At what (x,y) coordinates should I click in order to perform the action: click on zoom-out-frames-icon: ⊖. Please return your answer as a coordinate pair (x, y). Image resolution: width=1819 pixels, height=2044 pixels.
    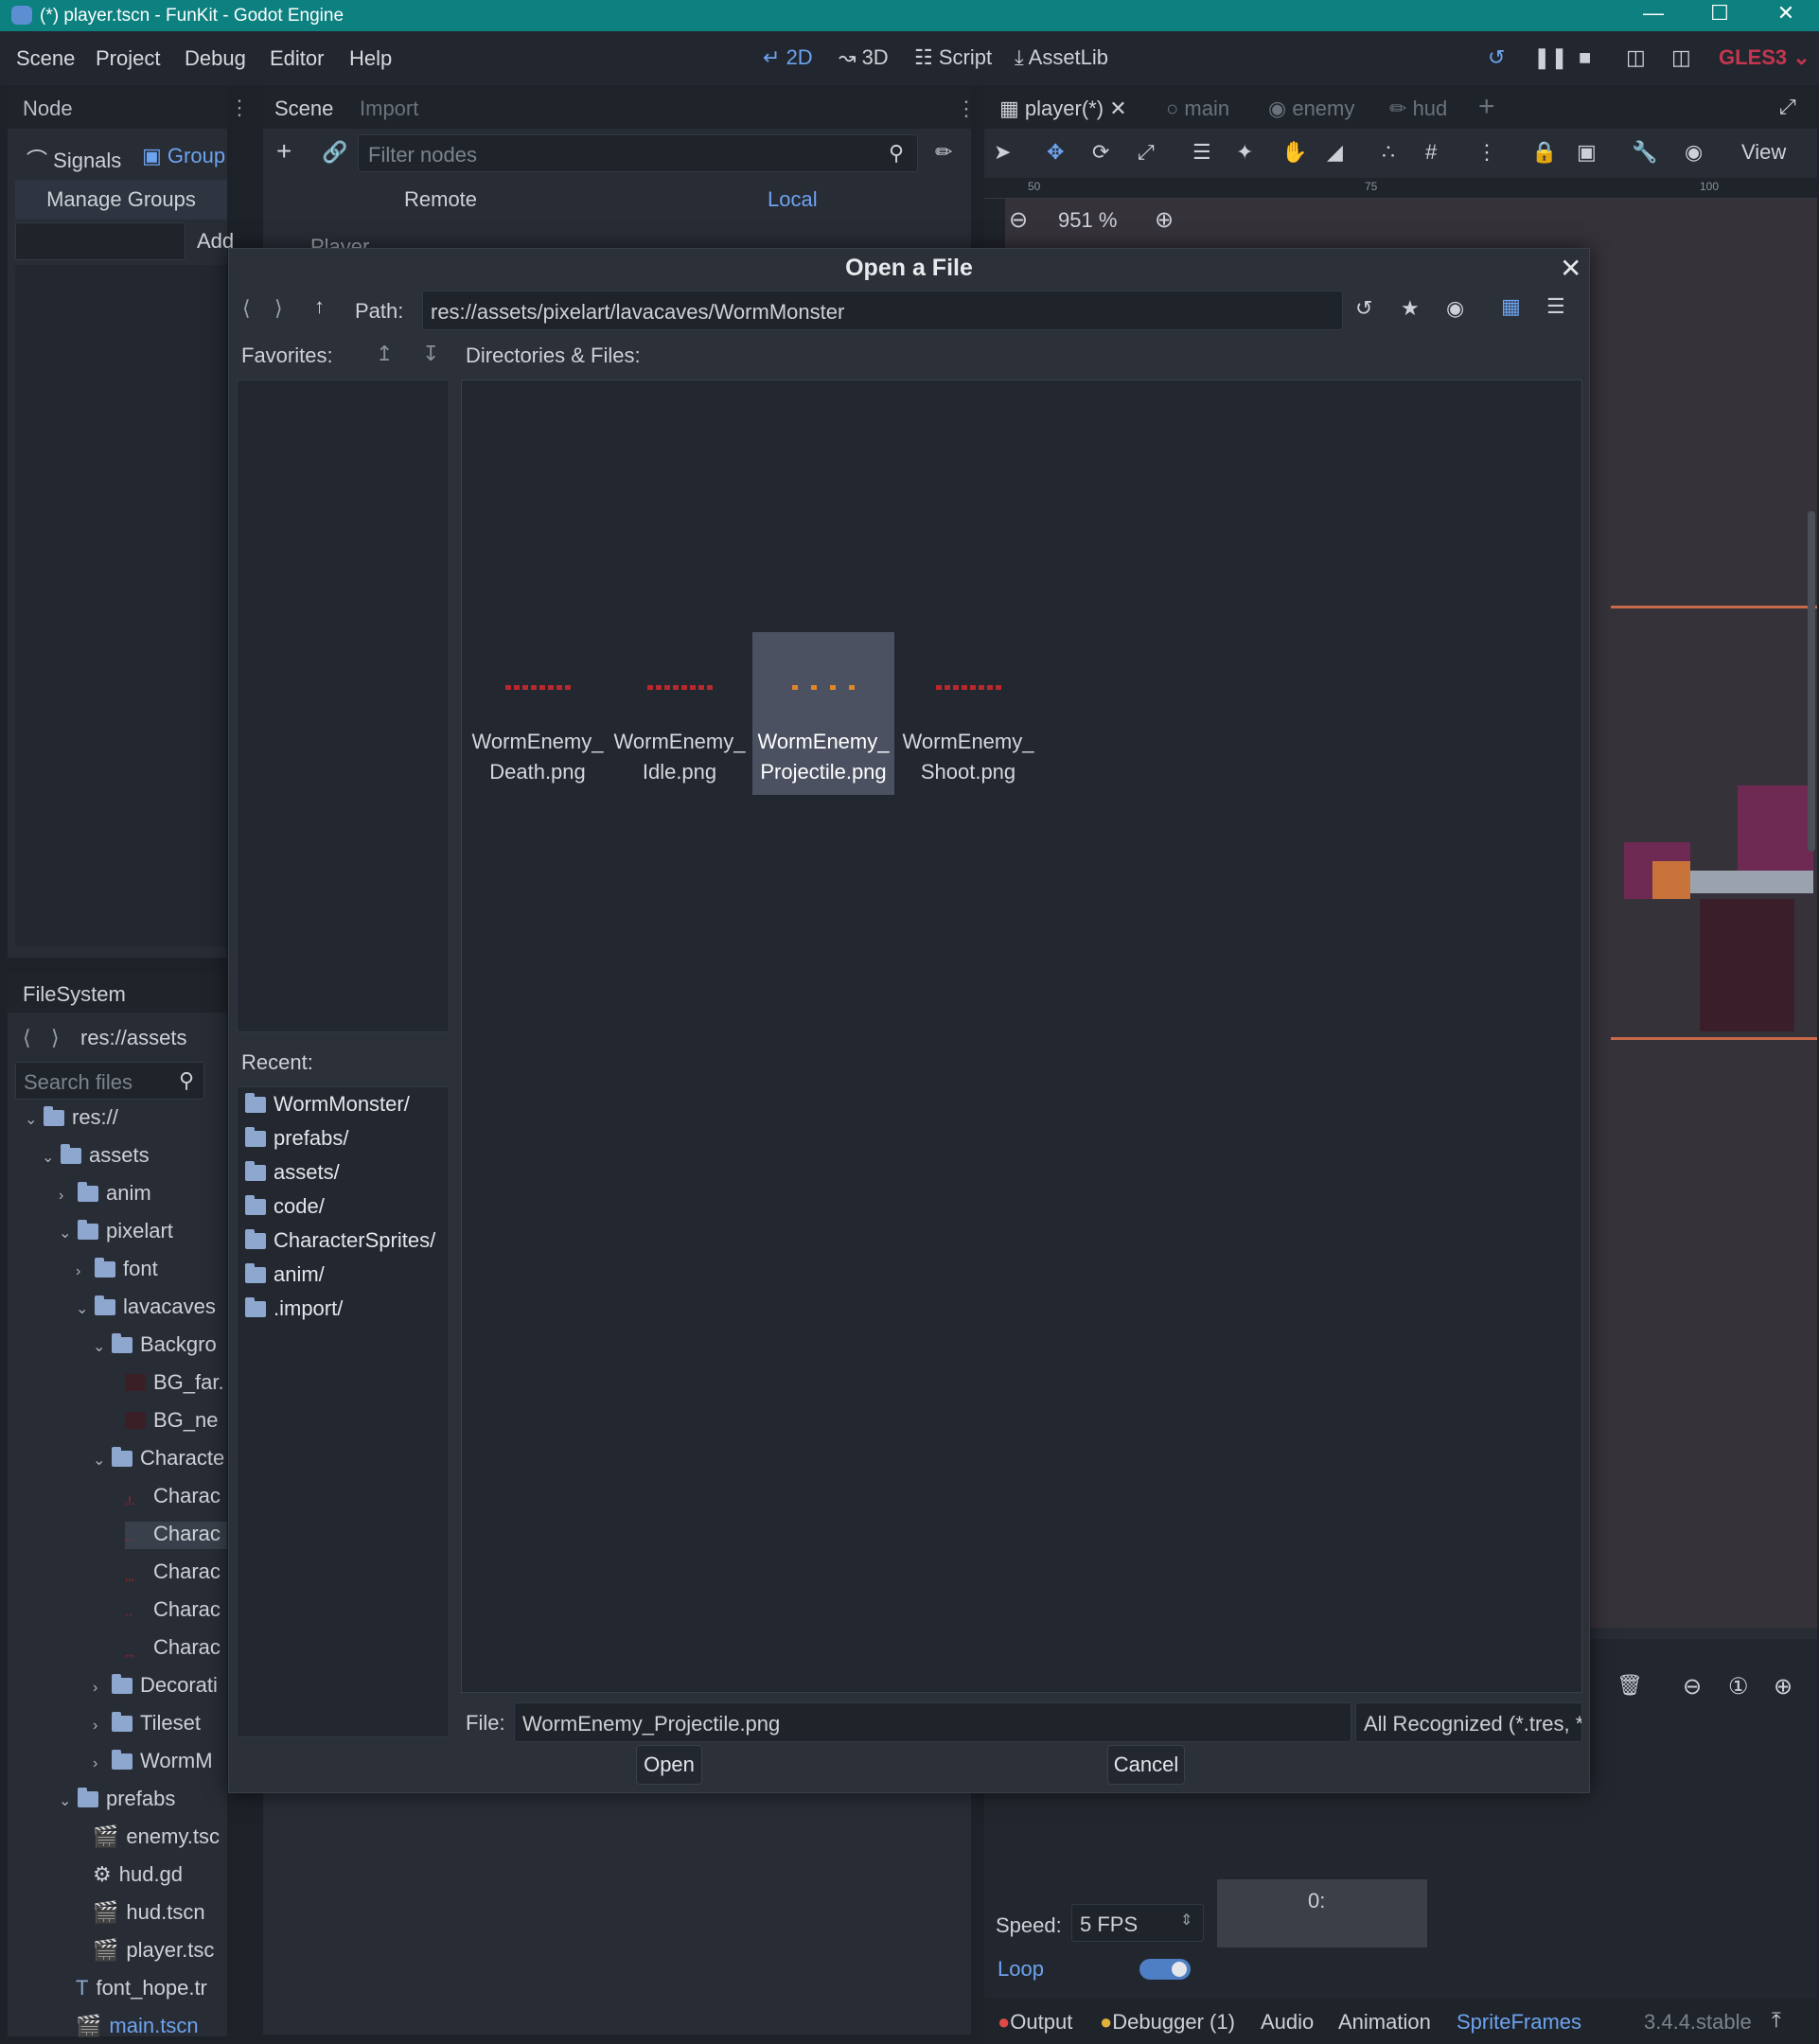
    Looking at the image, I should click on (1693, 1686).